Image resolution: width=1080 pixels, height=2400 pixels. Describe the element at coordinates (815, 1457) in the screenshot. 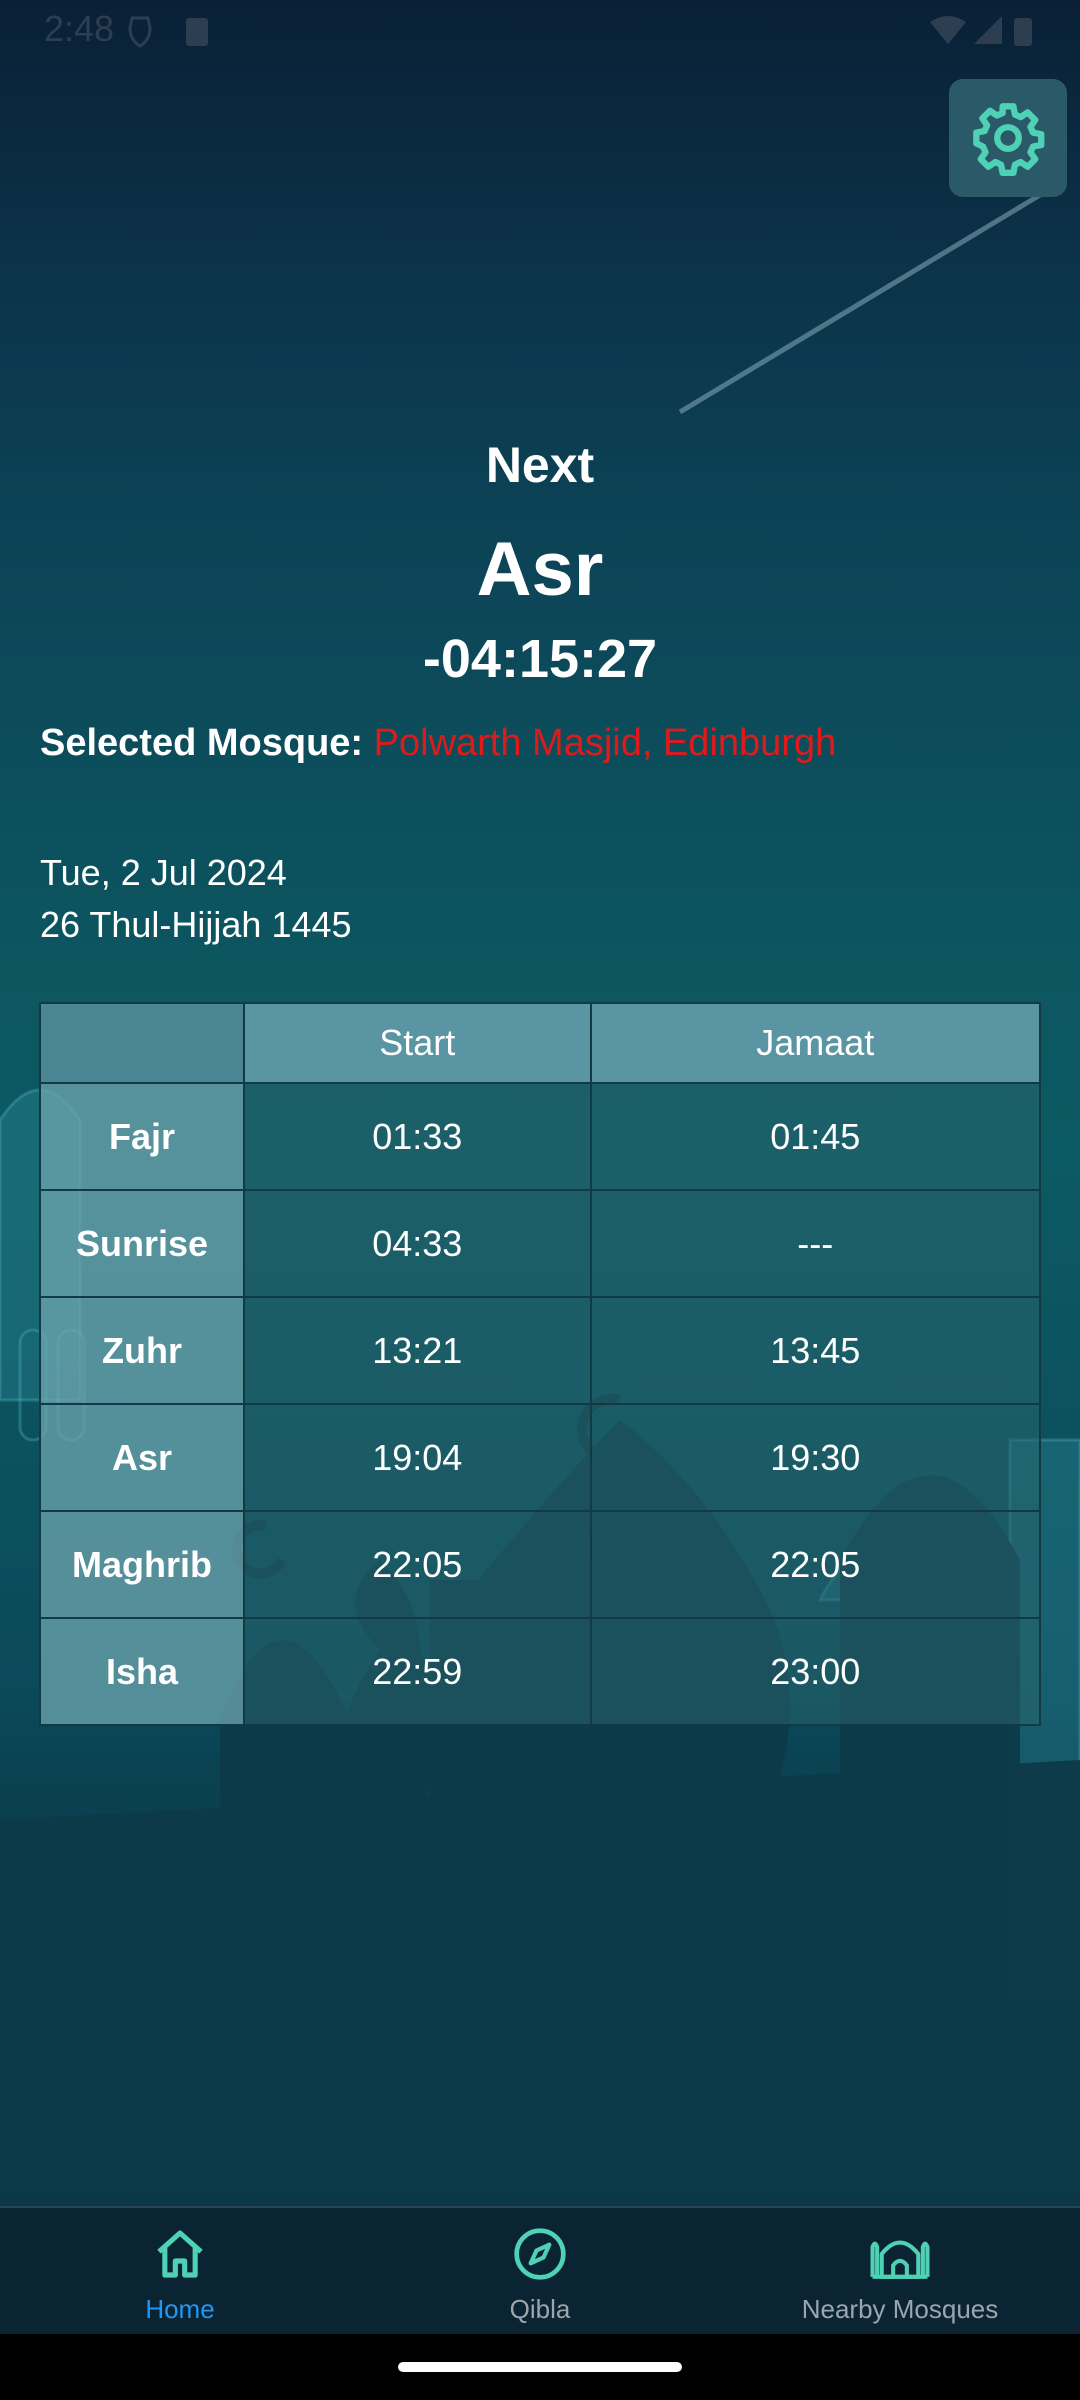

I see `prayer-jamaat-time: 19:30` at that location.